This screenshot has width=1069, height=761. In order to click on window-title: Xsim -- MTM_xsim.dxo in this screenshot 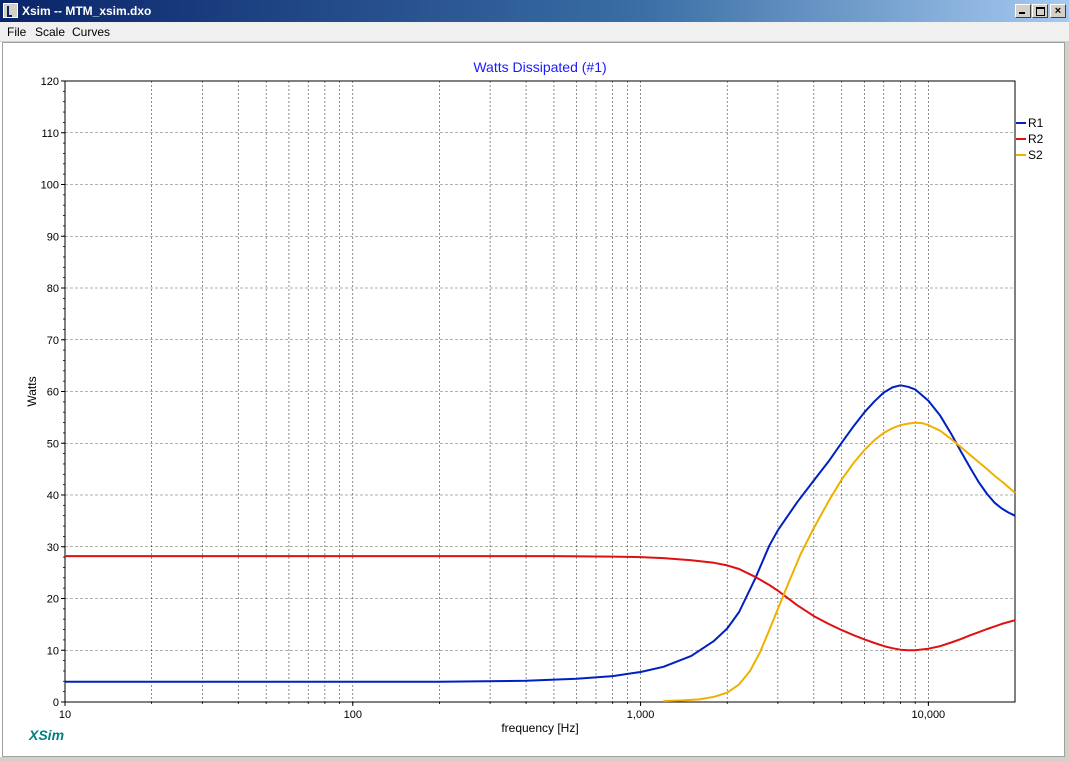, I will do `click(87, 11)`.